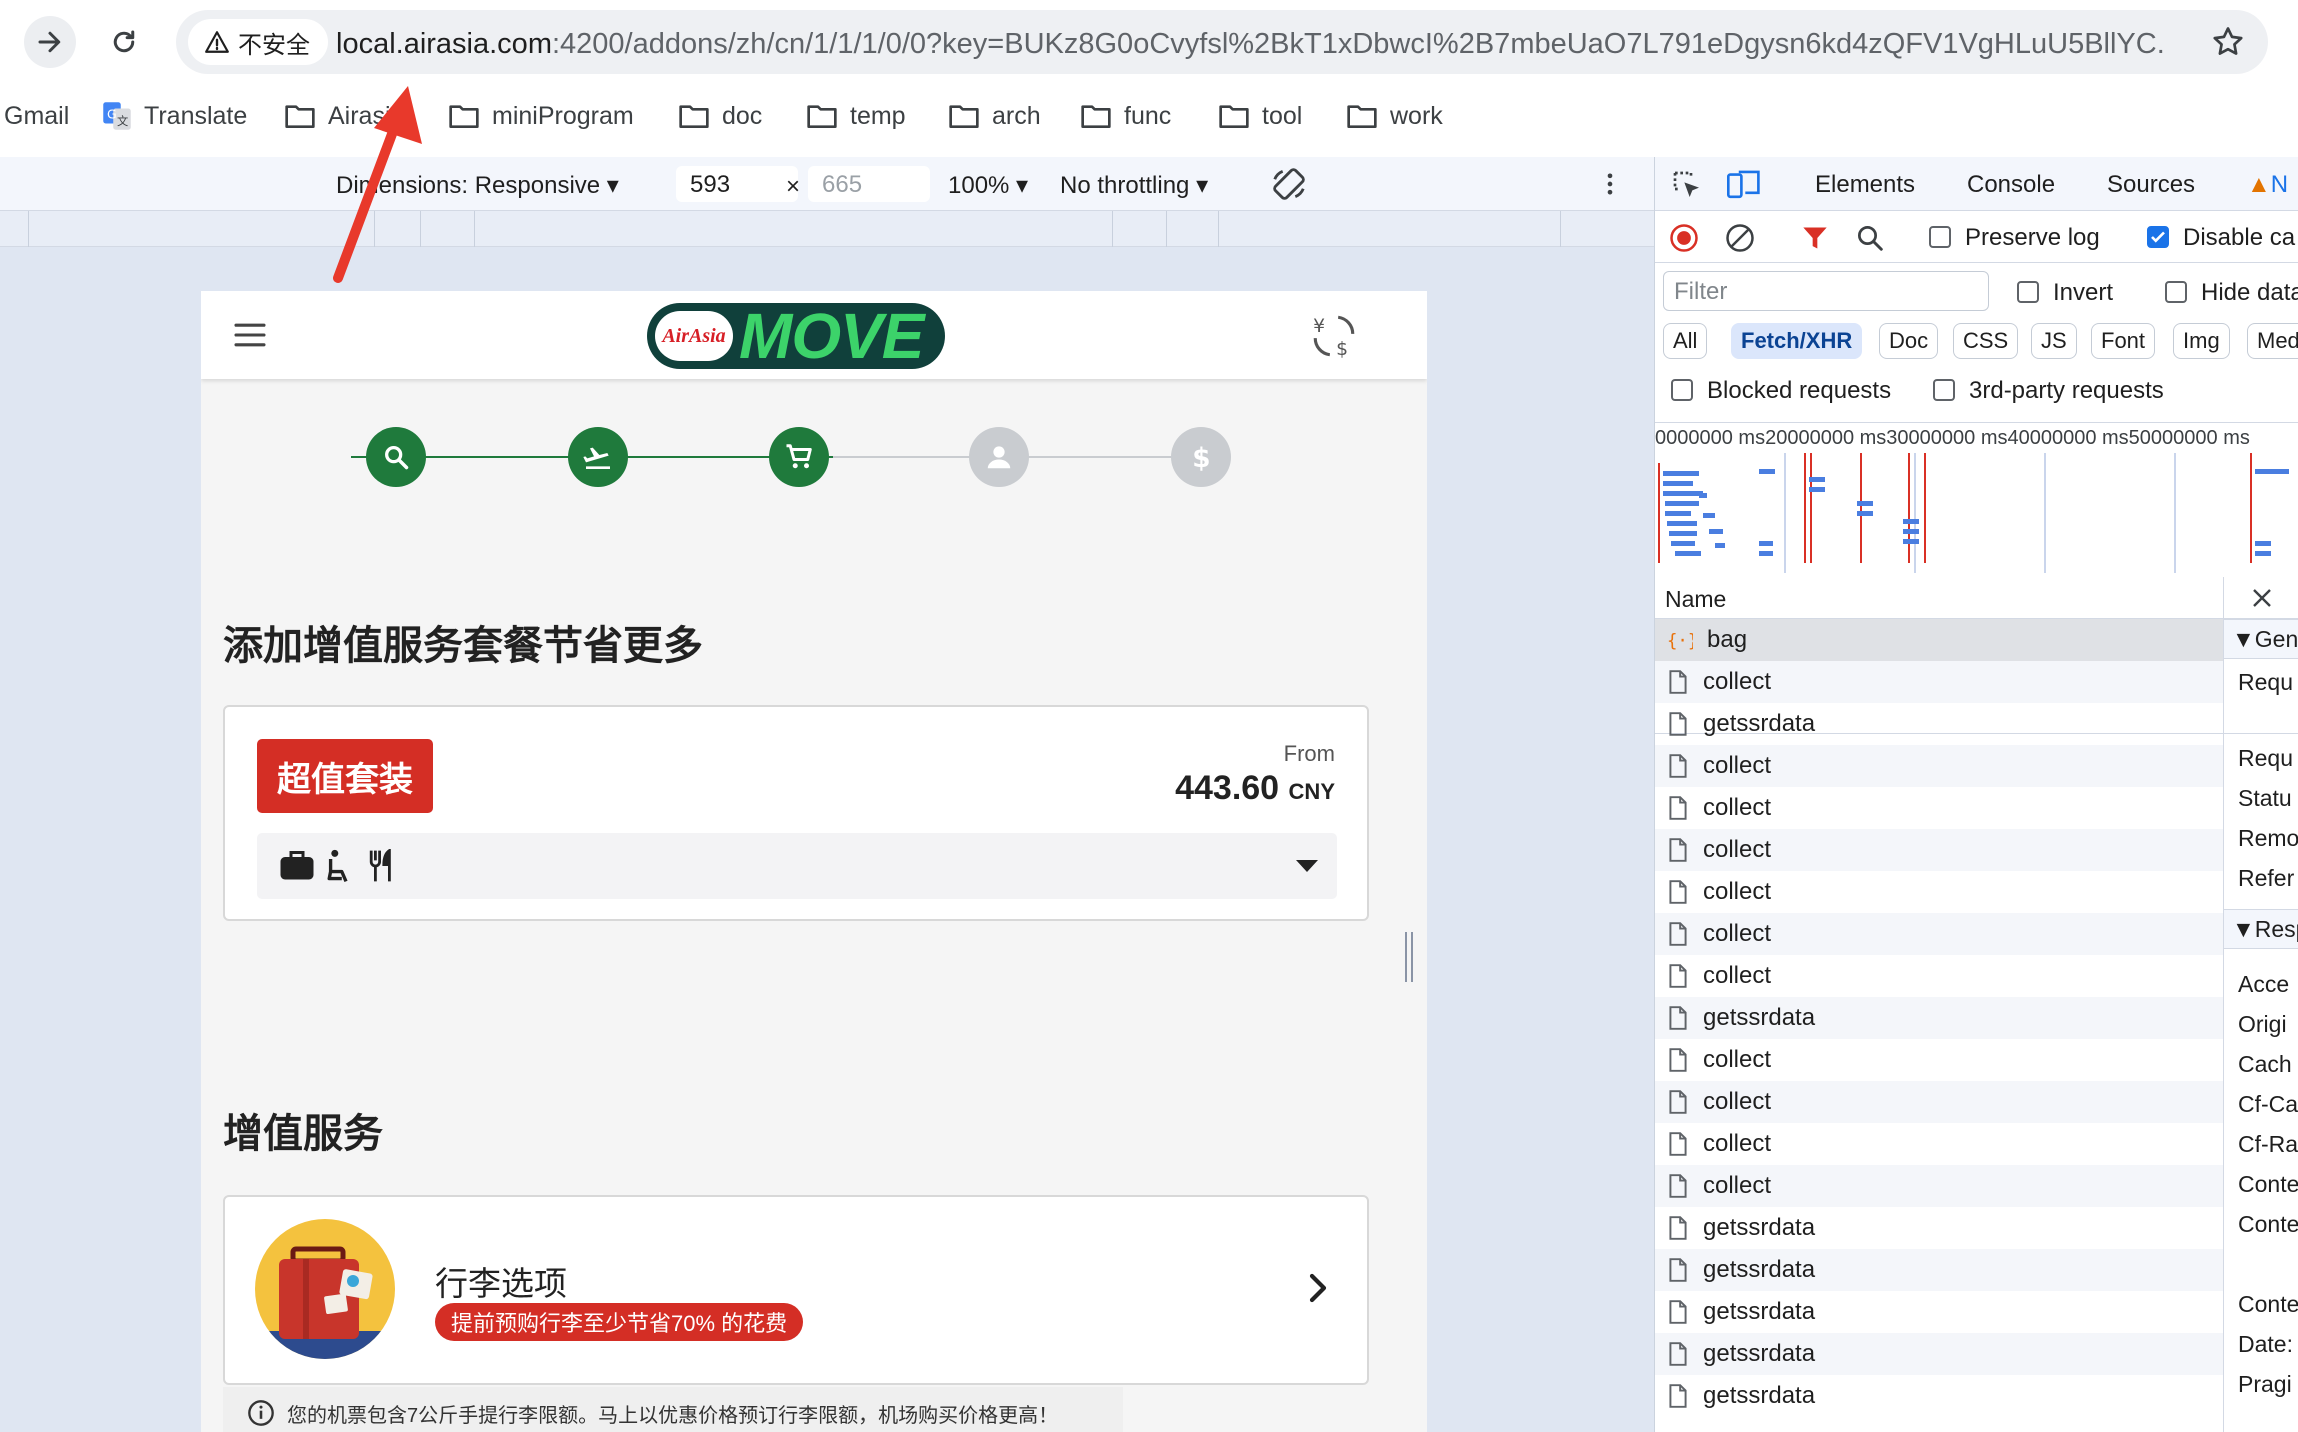 Image resolution: width=2298 pixels, height=1432 pixels. I want to click on chevron-right-icon, so click(1318, 1288).